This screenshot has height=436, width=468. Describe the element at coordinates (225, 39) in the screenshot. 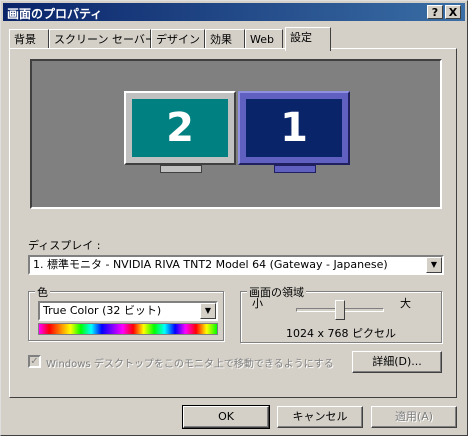

I see `tab-effects: 効果` at that location.